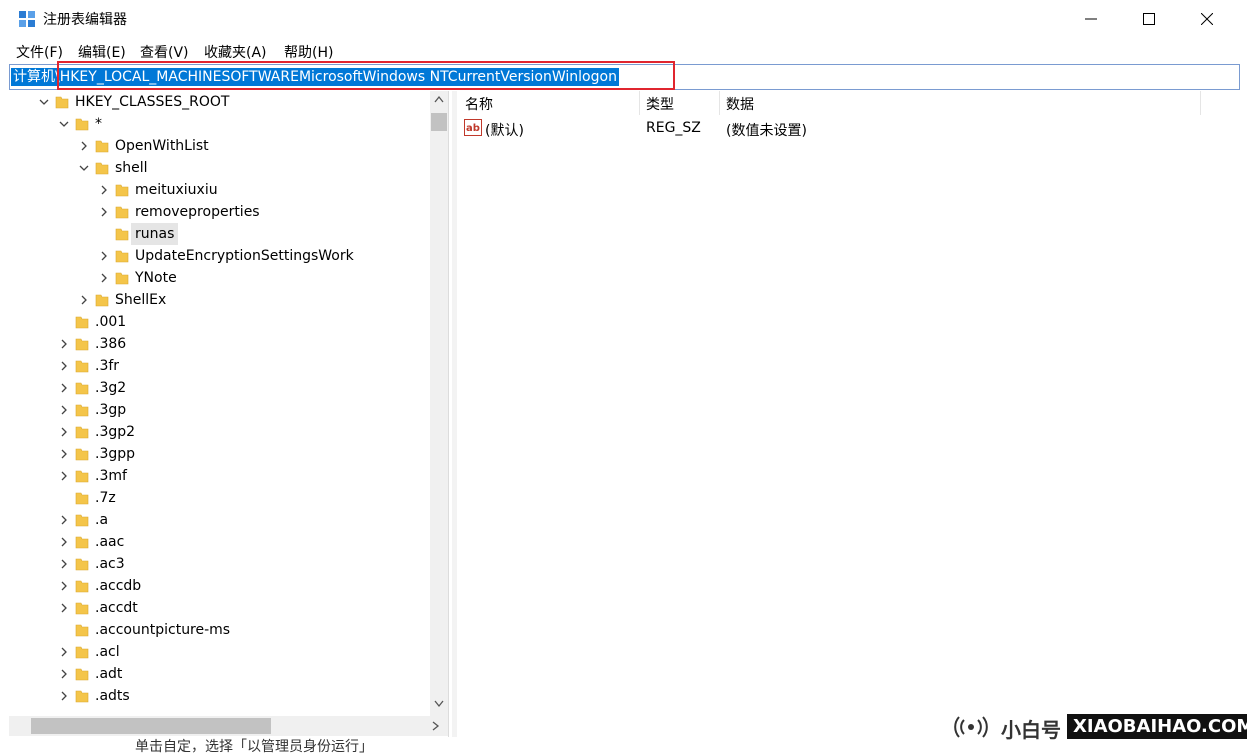 The height and width of the screenshot is (756, 1247). Describe the element at coordinates (439, 99) in the screenshot. I see `scroll-up-icon` at that location.